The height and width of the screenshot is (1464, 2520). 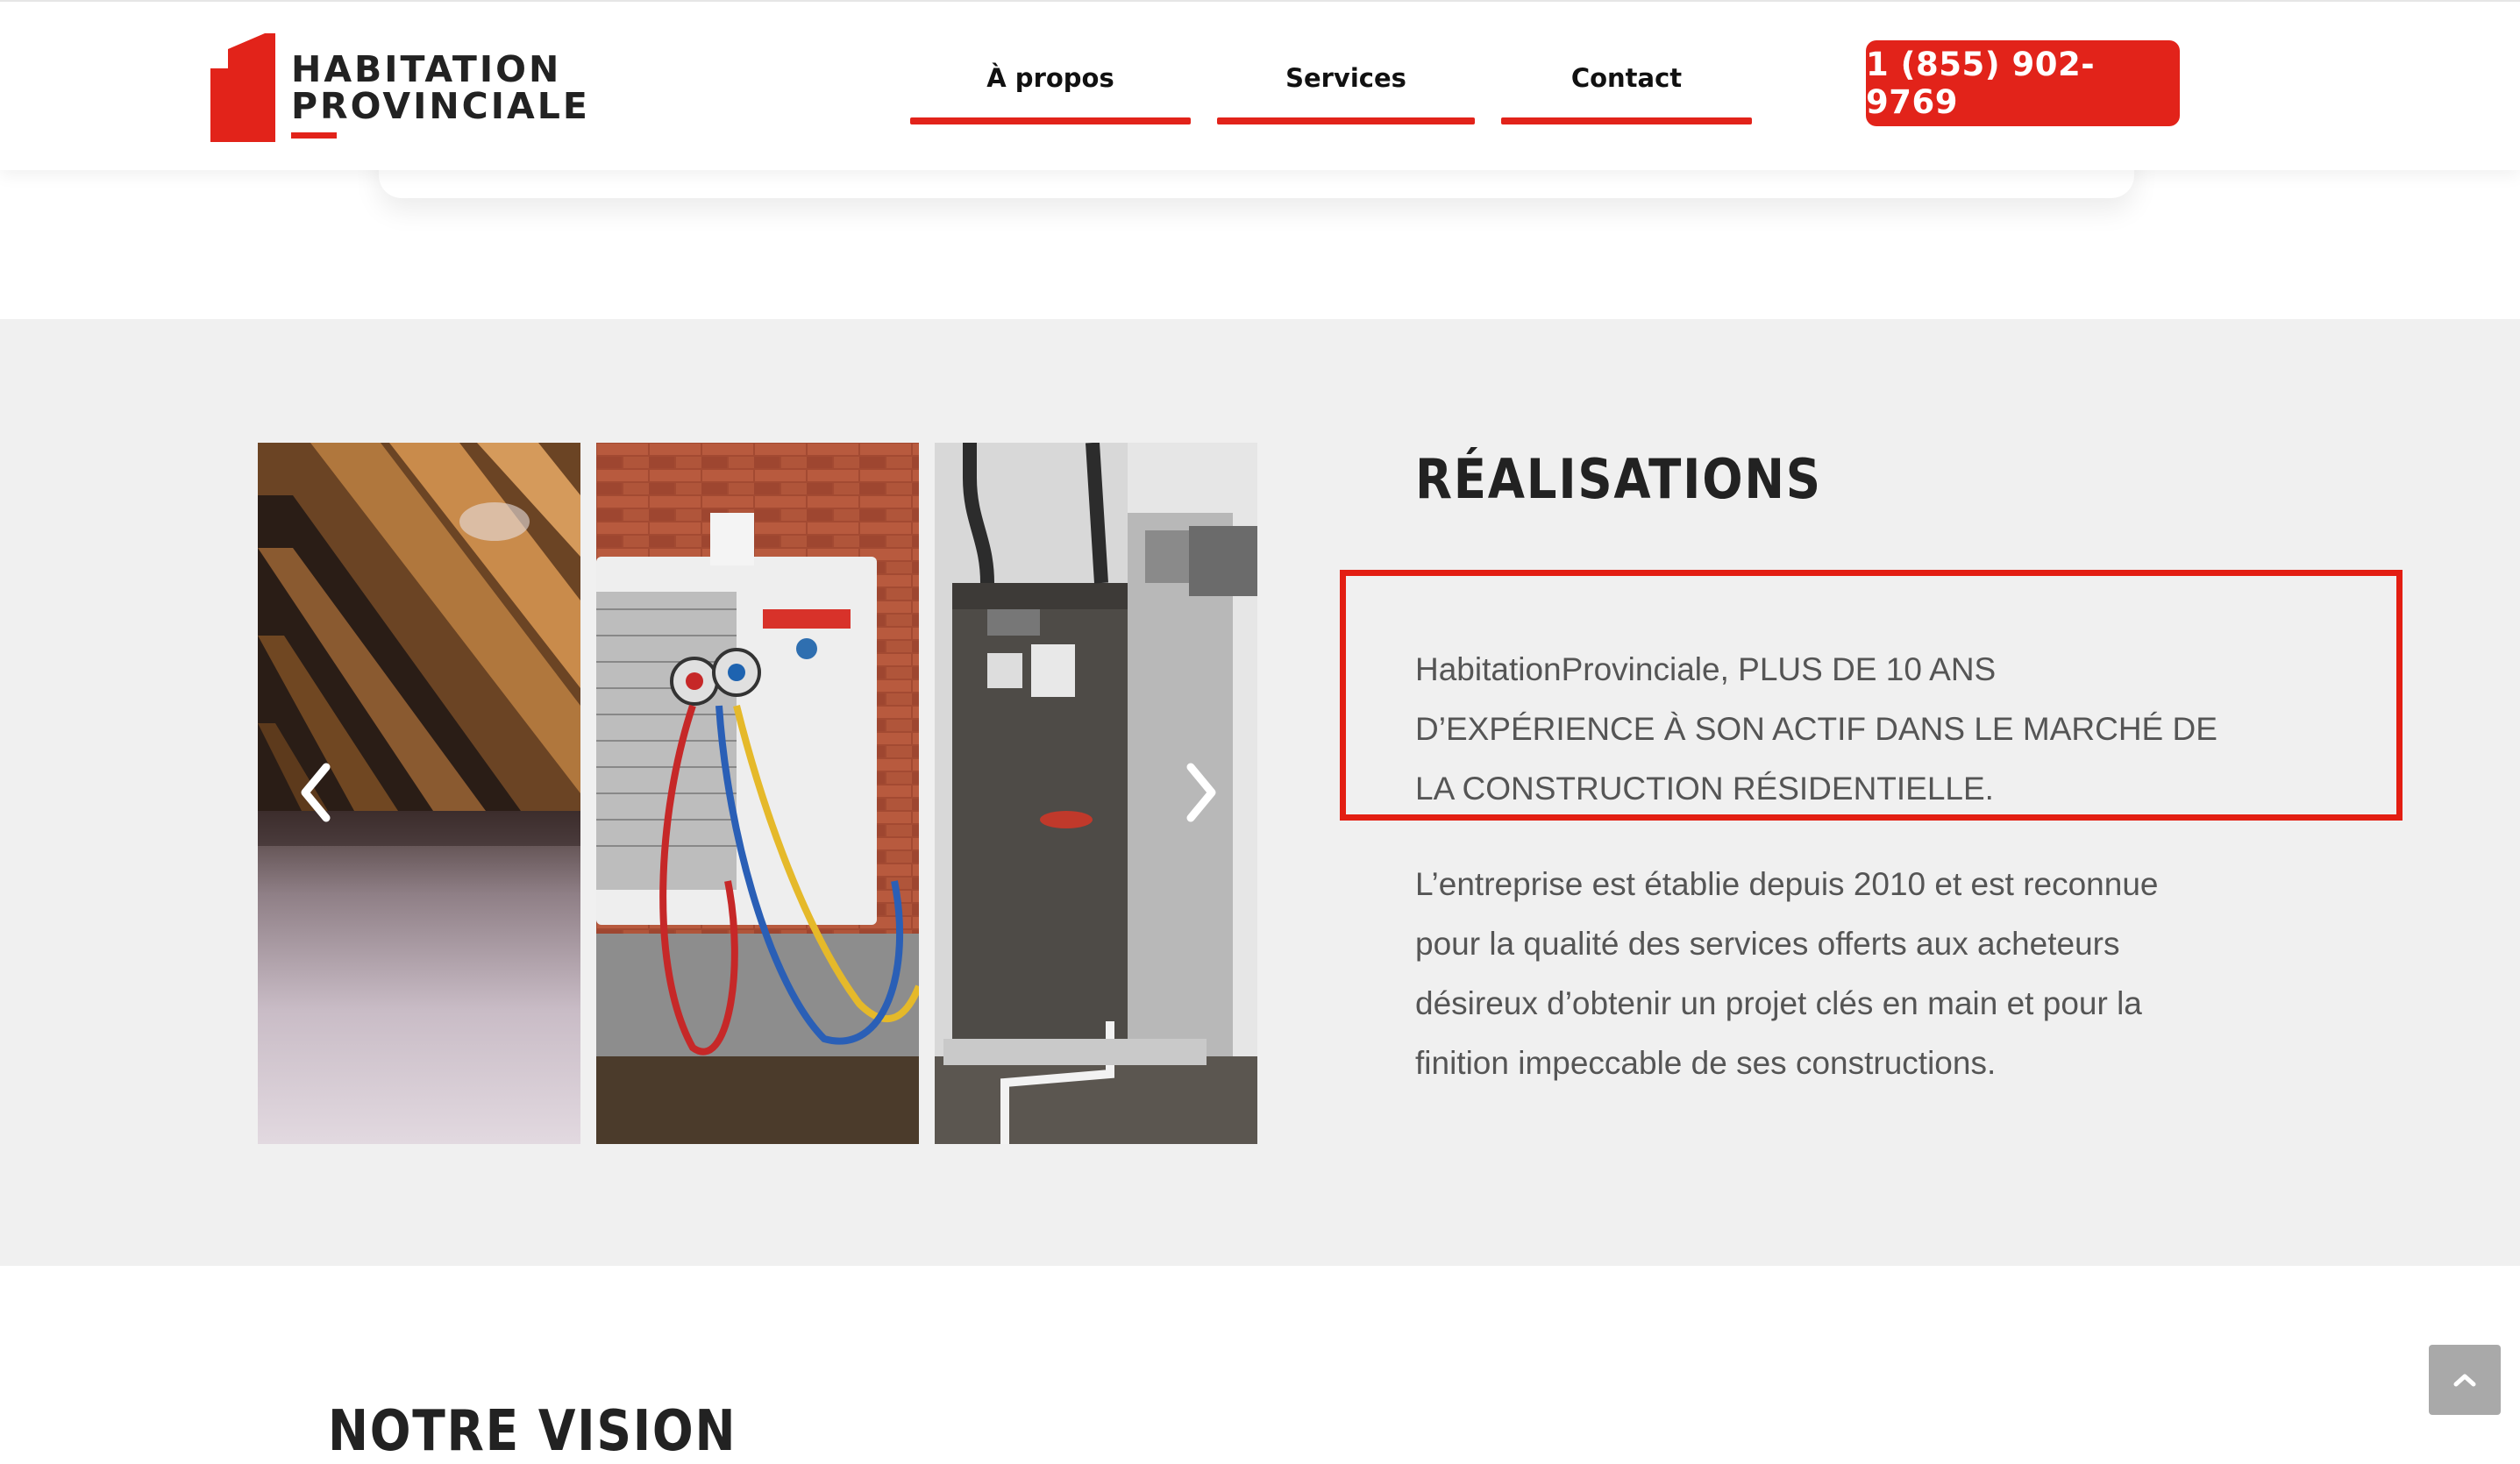 I want to click on chevron-up-icon, so click(x=2464, y=1380).